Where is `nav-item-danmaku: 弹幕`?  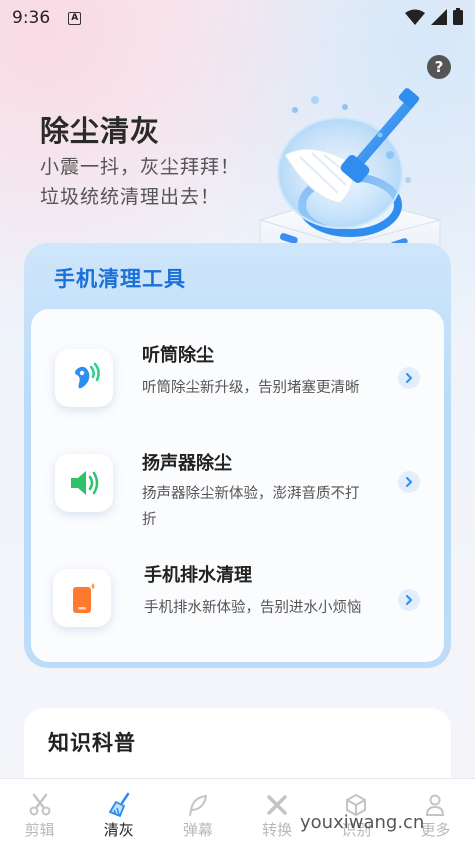 nav-item-danmaku: 弹幕 is located at coordinates (197, 811).